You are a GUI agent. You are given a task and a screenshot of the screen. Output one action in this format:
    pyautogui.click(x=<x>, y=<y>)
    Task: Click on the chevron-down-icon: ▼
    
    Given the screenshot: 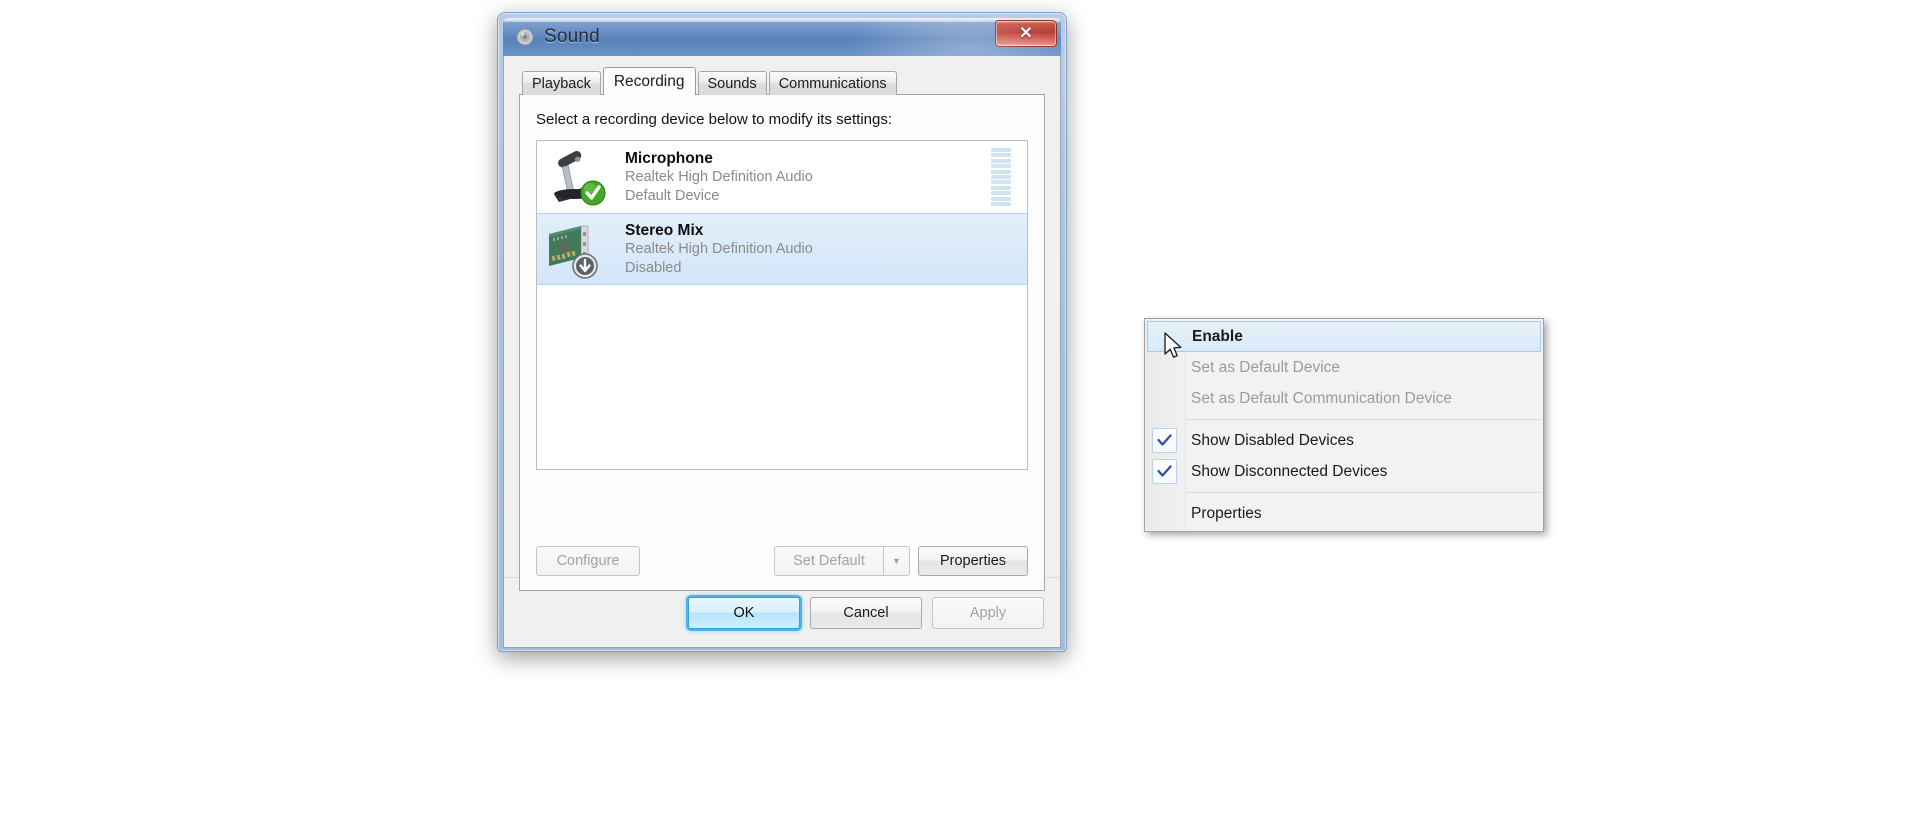 What is the action you would take?
    pyautogui.click(x=897, y=561)
    